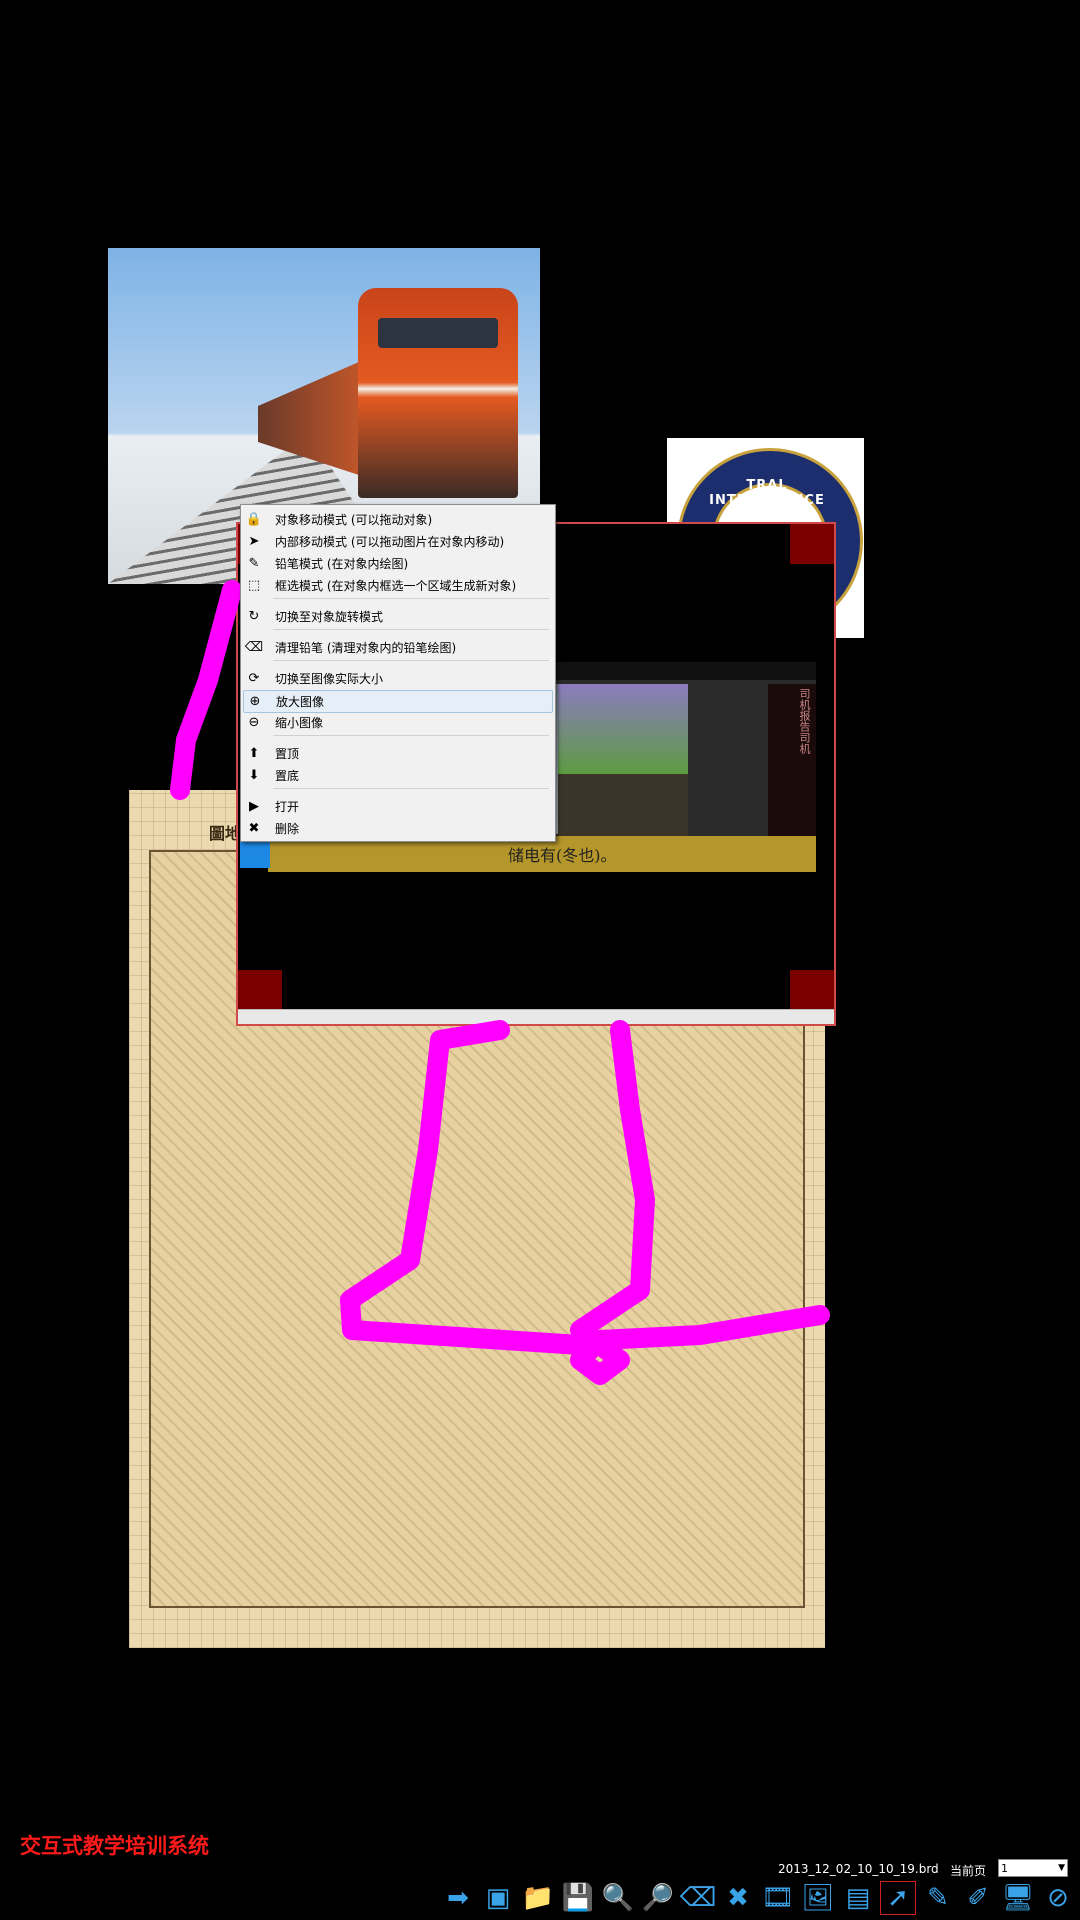  I want to click on pen-stroke-loop, so click(497, 1202).